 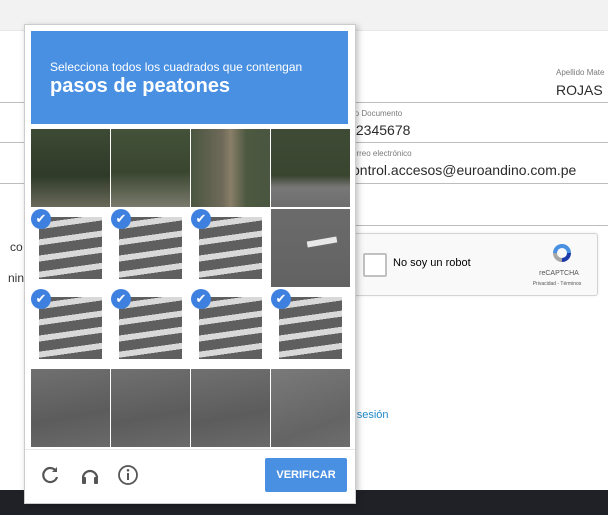 What do you see at coordinates (306, 475) in the screenshot?
I see `verify-button: VERIFICAR` at bounding box center [306, 475].